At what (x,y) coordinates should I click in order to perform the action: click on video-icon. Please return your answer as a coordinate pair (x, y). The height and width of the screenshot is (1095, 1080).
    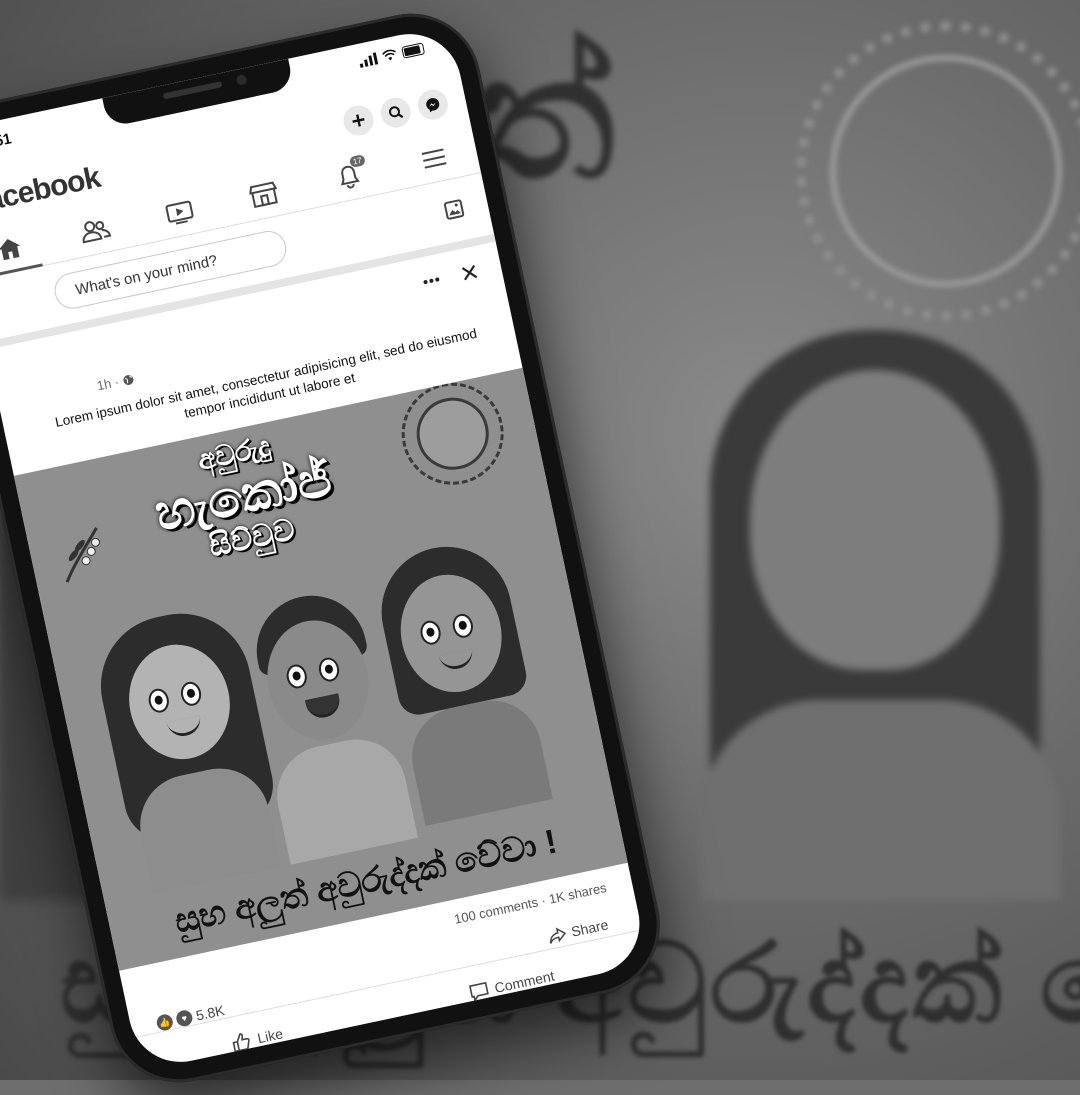
    Looking at the image, I should click on (179, 212).